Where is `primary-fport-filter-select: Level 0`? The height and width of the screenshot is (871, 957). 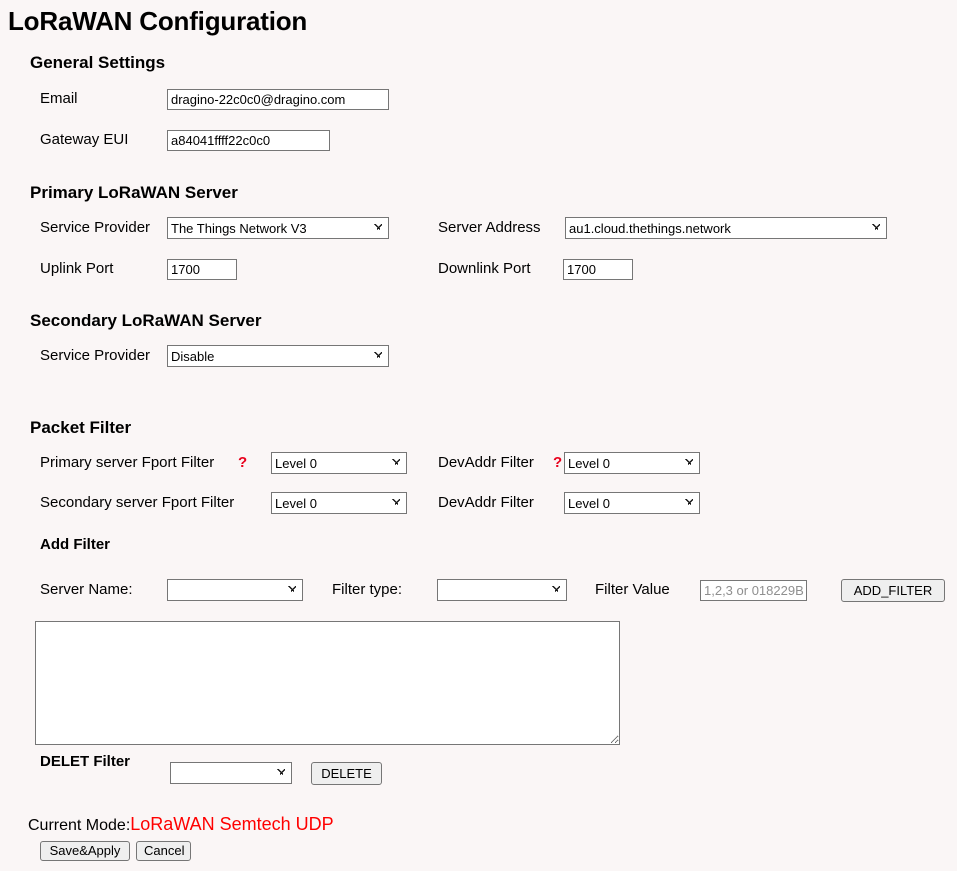
primary-fport-filter-select: Level 0 is located at coordinates (339, 463).